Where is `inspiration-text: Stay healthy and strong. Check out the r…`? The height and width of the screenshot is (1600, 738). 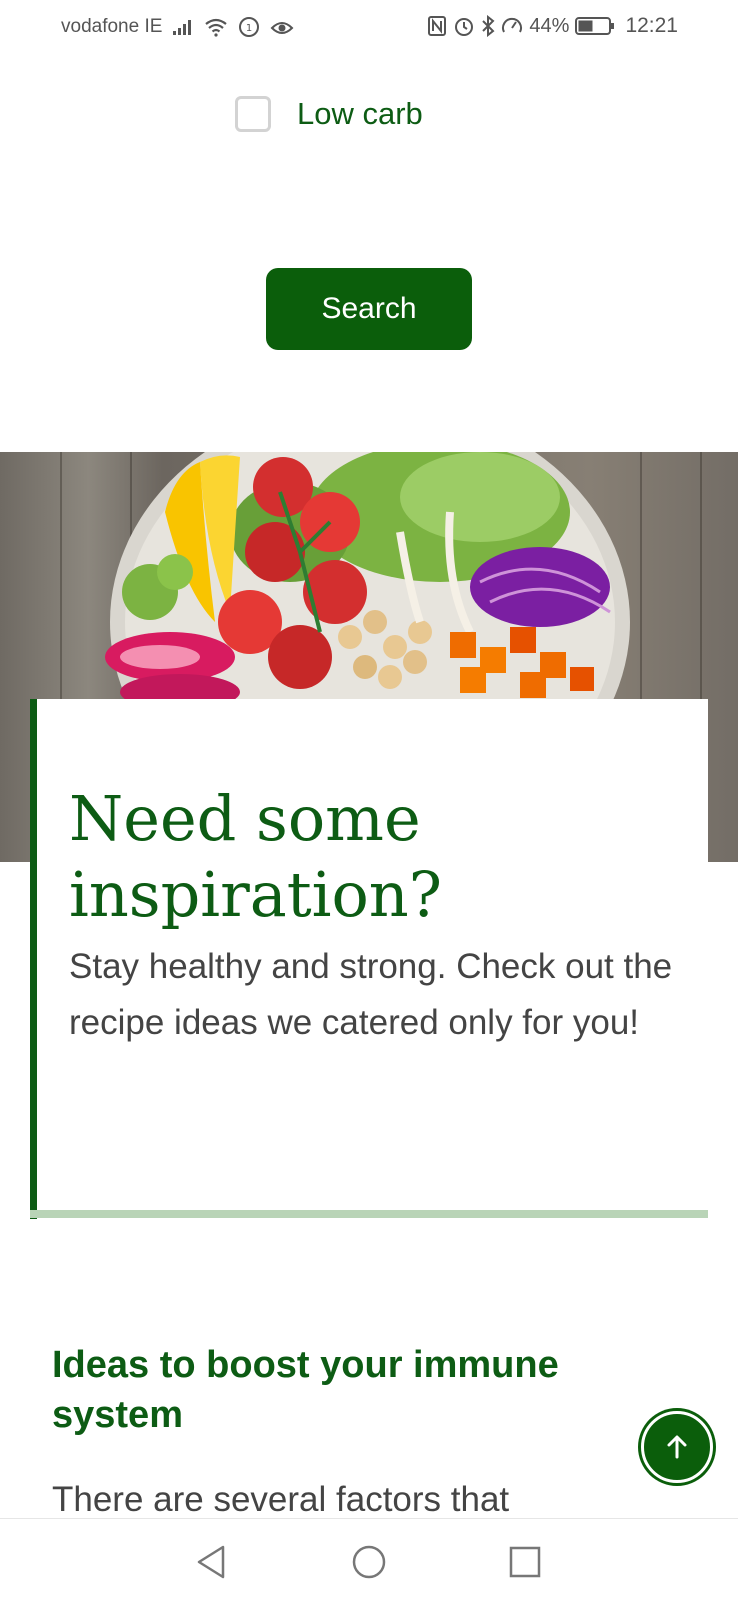
inspiration-text: Stay healthy and strong. Check out the r… is located at coordinates (371, 994).